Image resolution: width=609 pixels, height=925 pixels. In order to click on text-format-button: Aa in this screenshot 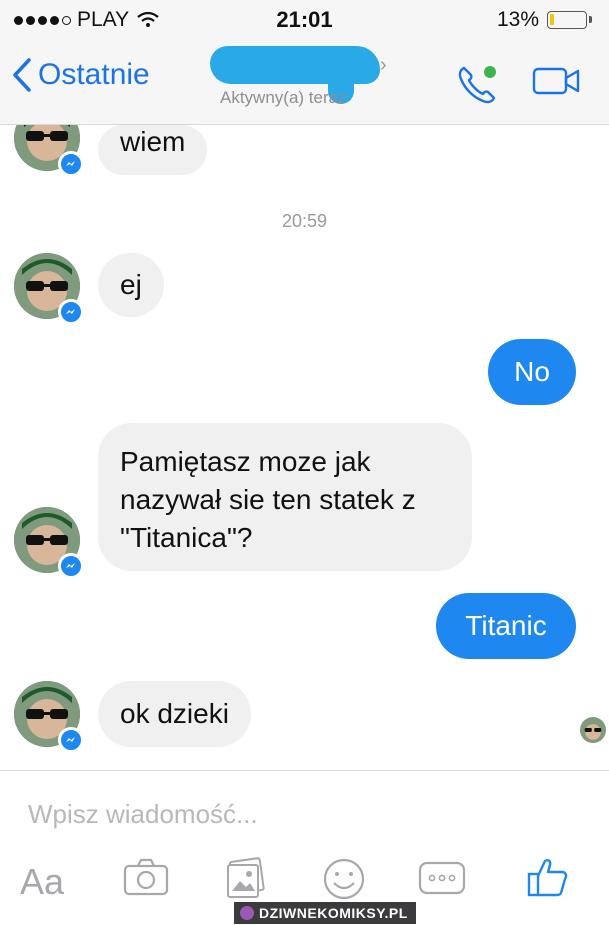, I will do `click(42, 882)`.